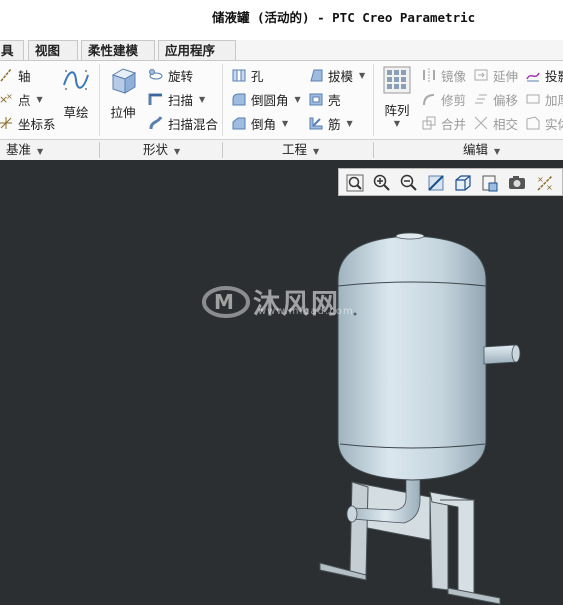 This screenshot has height=605, width=563. What do you see at coordinates (554, 76) in the screenshot?
I see `project-label: 投影` at bounding box center [554, 76].